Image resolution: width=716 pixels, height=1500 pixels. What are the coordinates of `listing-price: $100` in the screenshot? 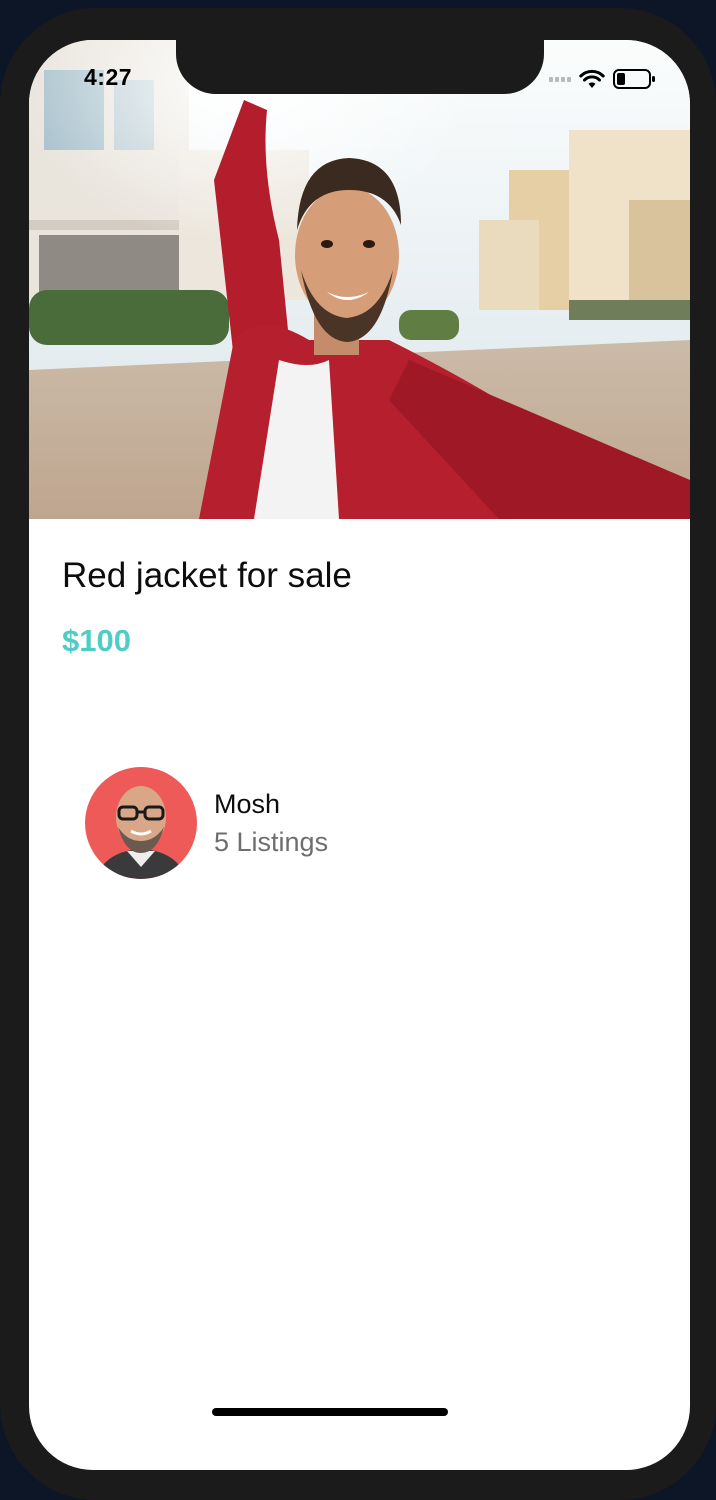 It's located at (96, 640).